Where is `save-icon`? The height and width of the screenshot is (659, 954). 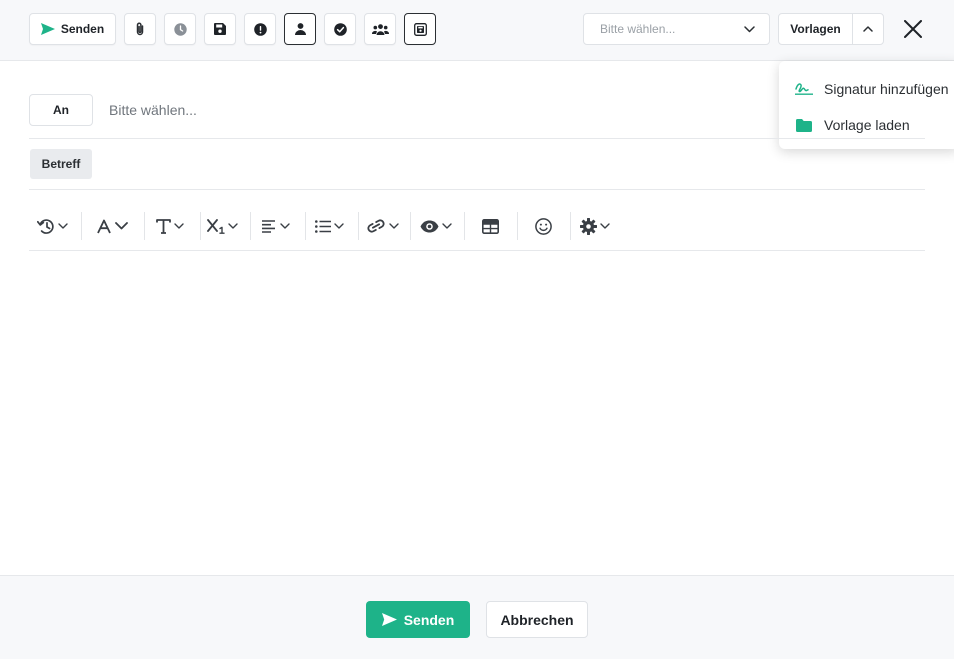 save-icon is located at coordinates (220, 29).